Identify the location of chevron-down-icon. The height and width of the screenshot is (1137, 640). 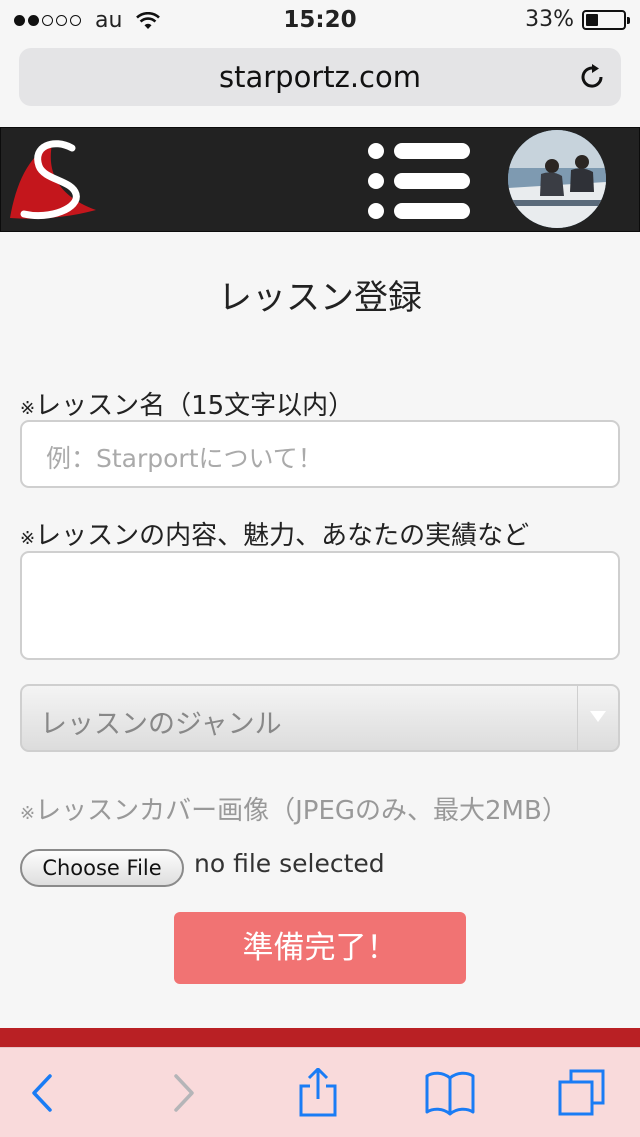
(598, 716).